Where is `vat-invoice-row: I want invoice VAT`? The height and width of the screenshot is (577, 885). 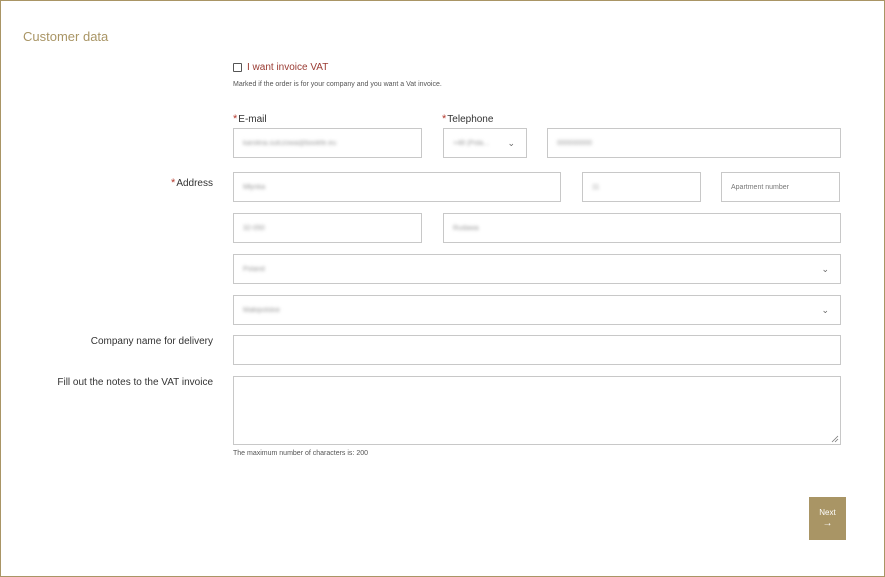 vat-invoice-row: I want invoice VAT is located at coordinates (280, 67).